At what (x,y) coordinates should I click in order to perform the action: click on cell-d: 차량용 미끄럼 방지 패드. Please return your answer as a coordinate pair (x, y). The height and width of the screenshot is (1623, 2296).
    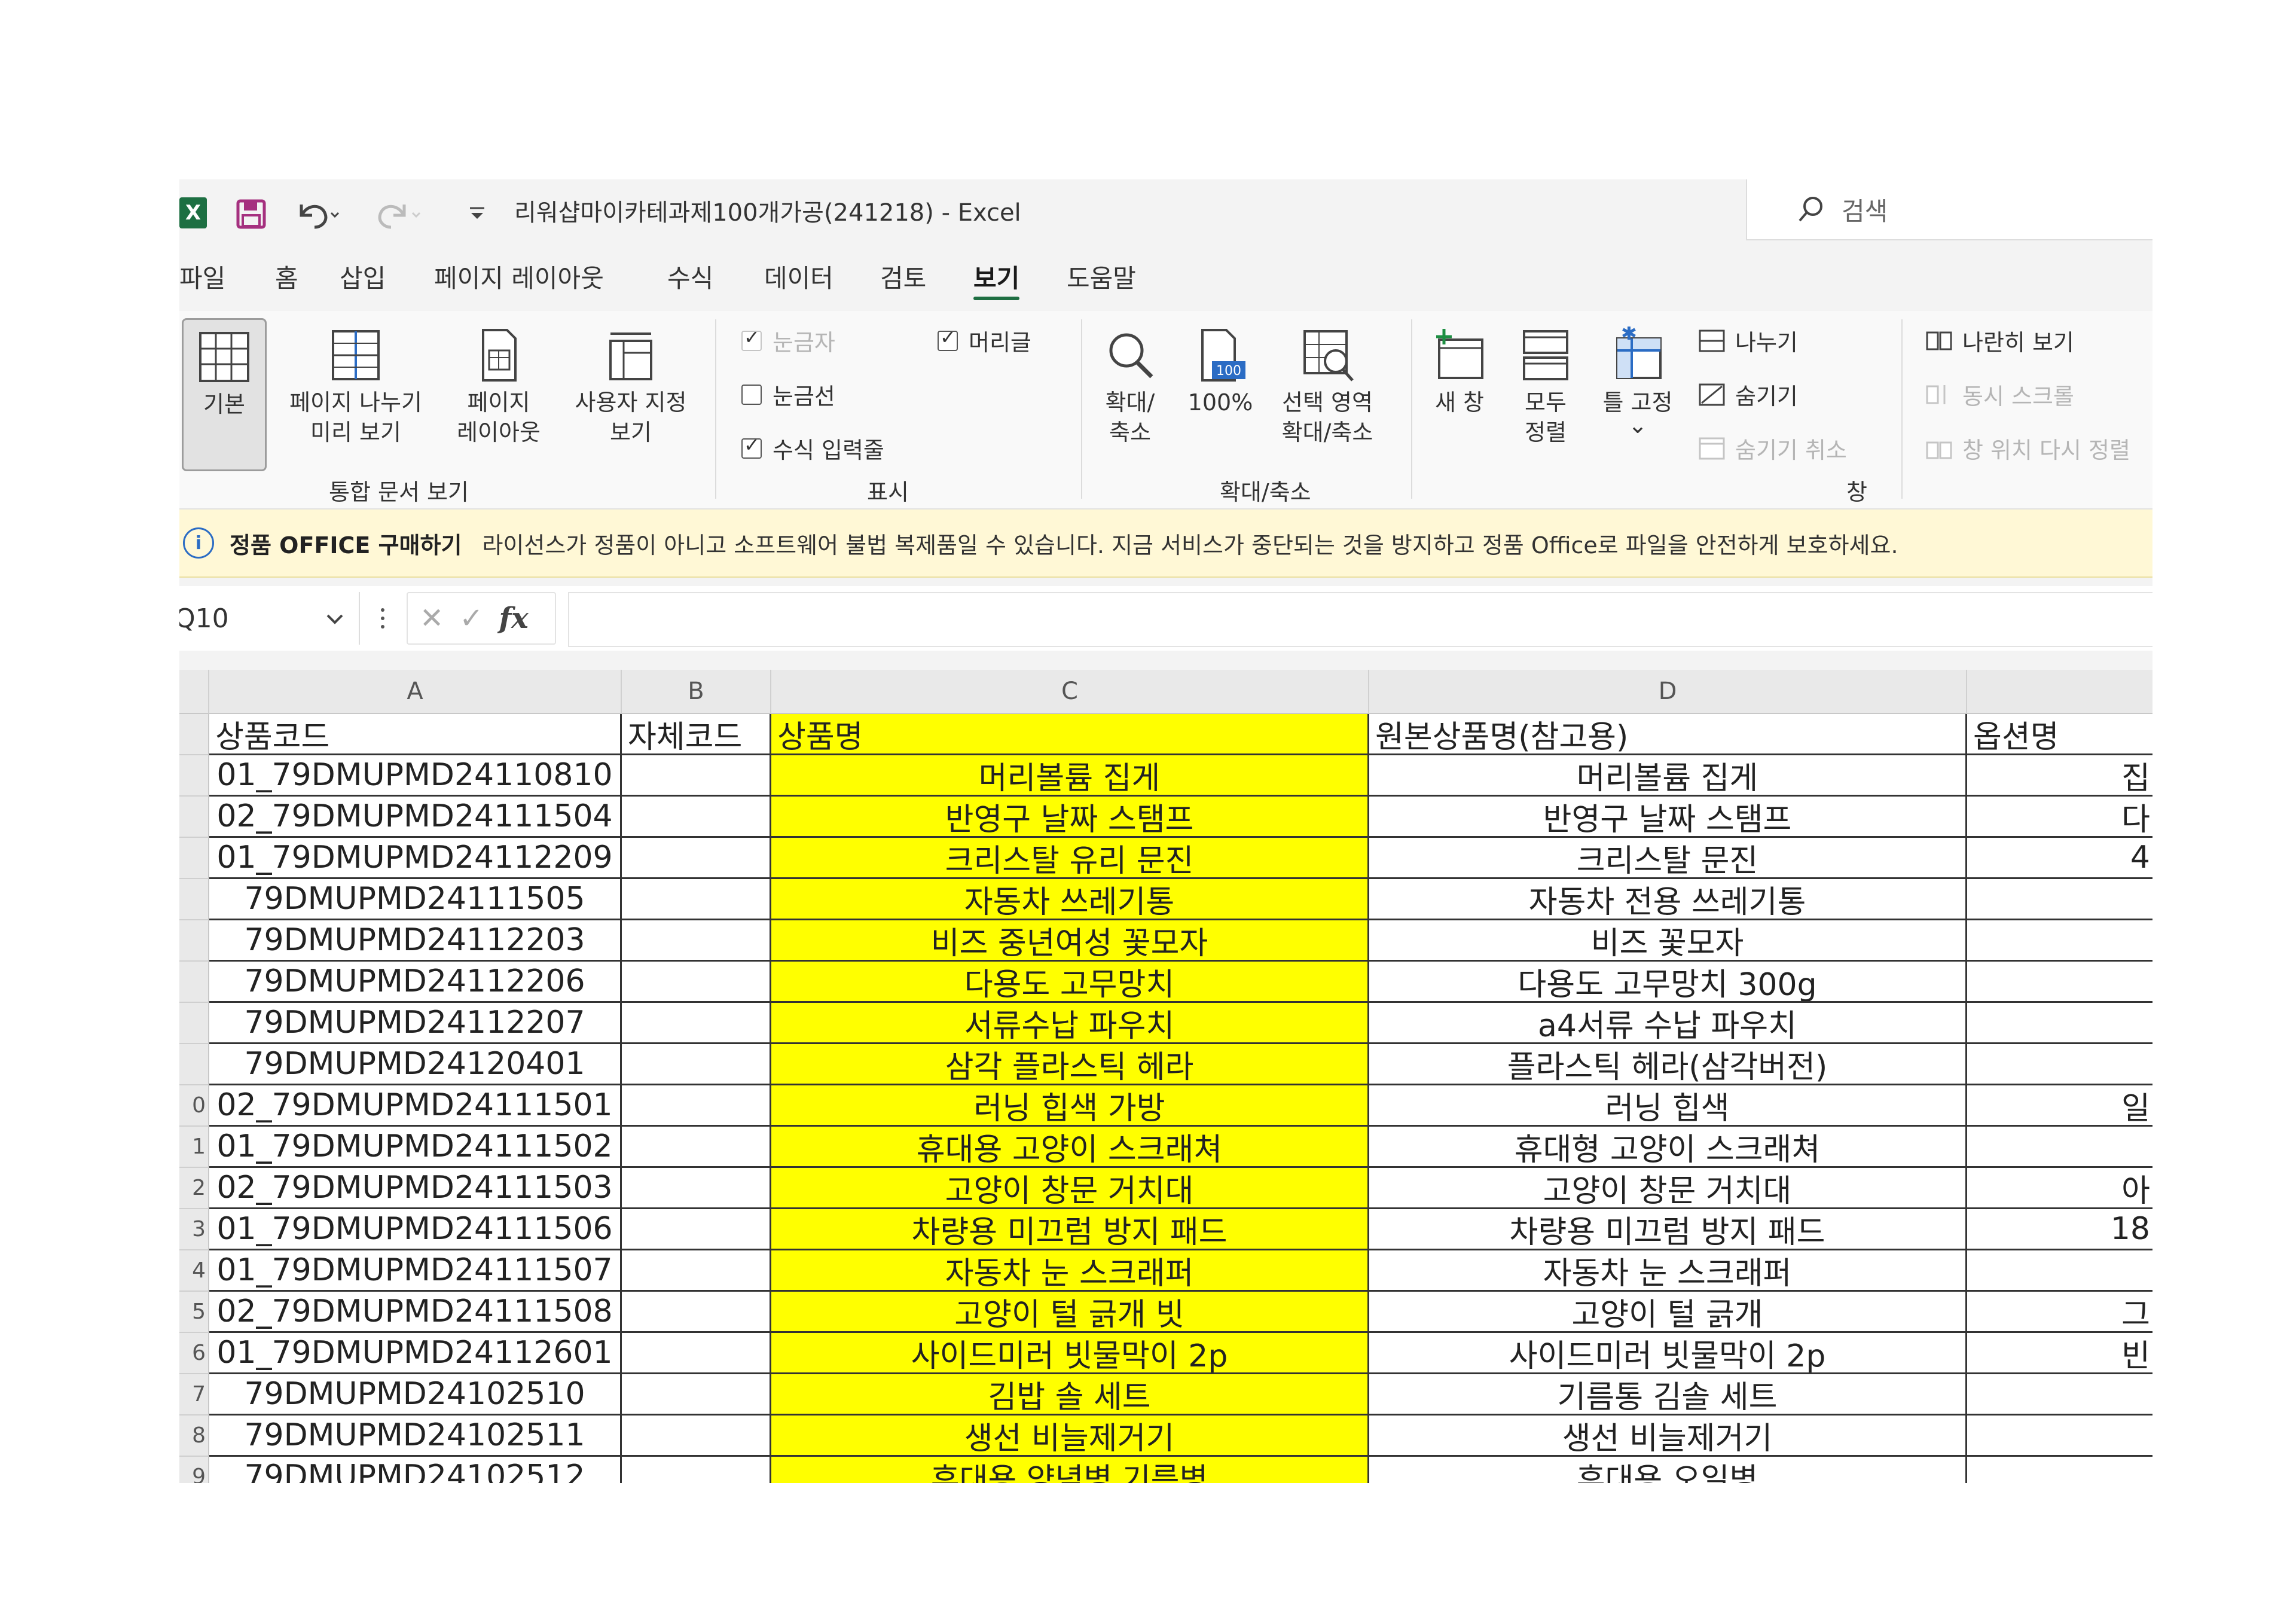
    Looking at the image, I should click on (1668, 1229).